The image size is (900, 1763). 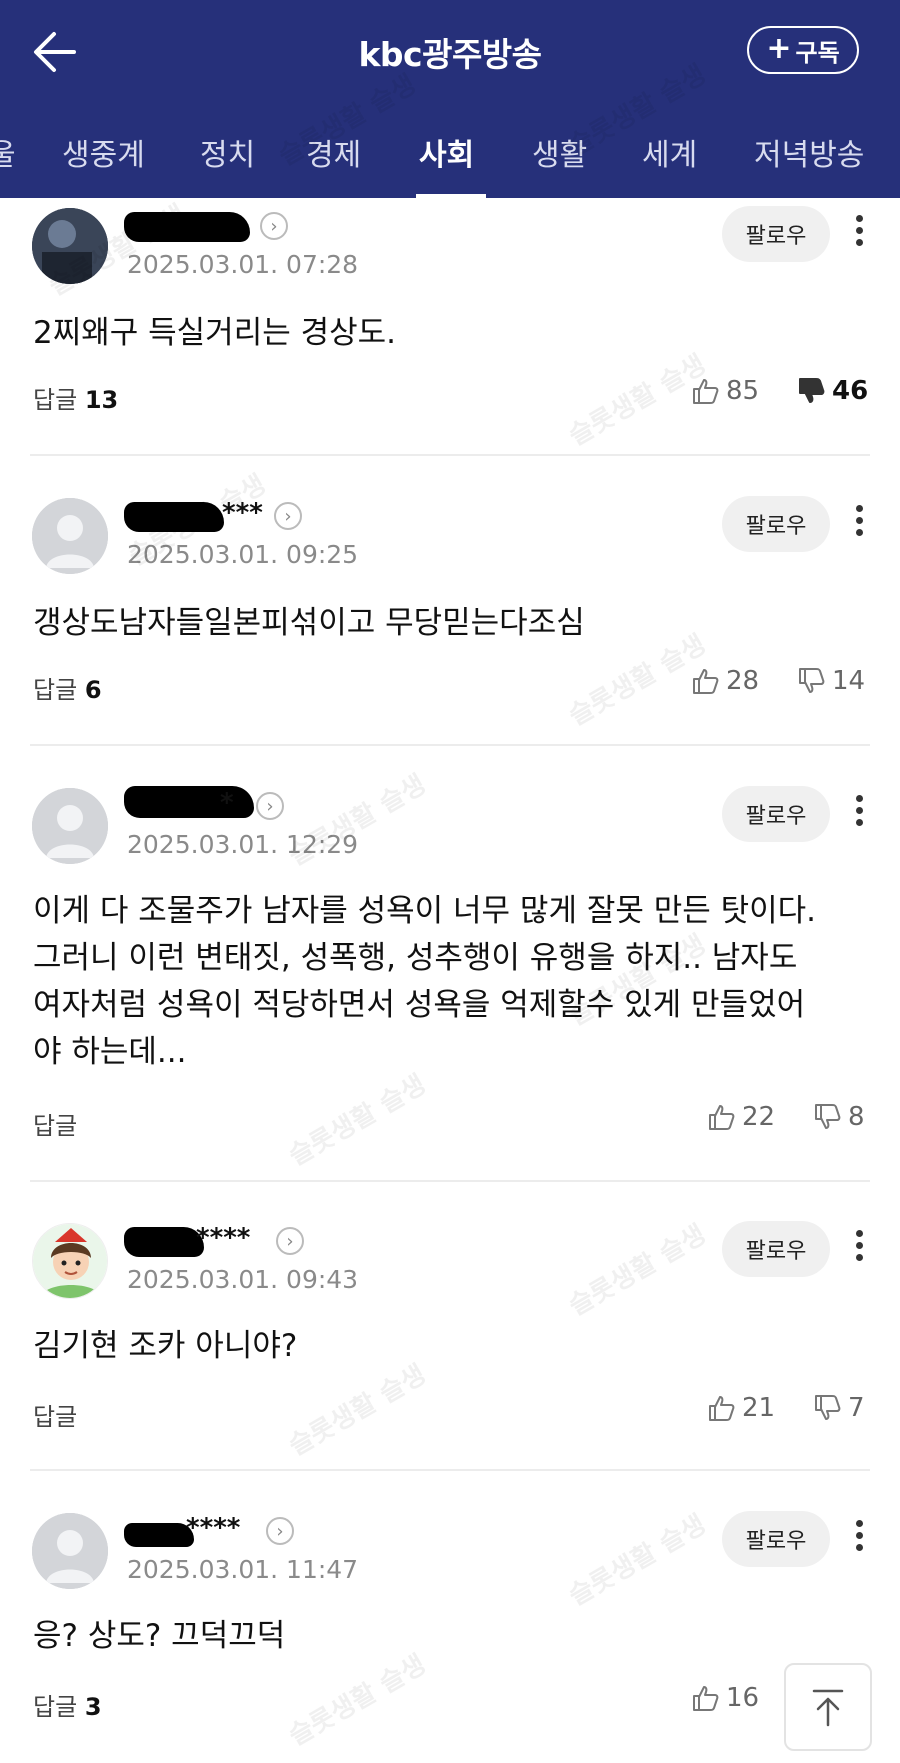 What do you see at coordinates (779, 48) in the screenshot?
I see `plus-icon: +` at bounding box center [779, 48].